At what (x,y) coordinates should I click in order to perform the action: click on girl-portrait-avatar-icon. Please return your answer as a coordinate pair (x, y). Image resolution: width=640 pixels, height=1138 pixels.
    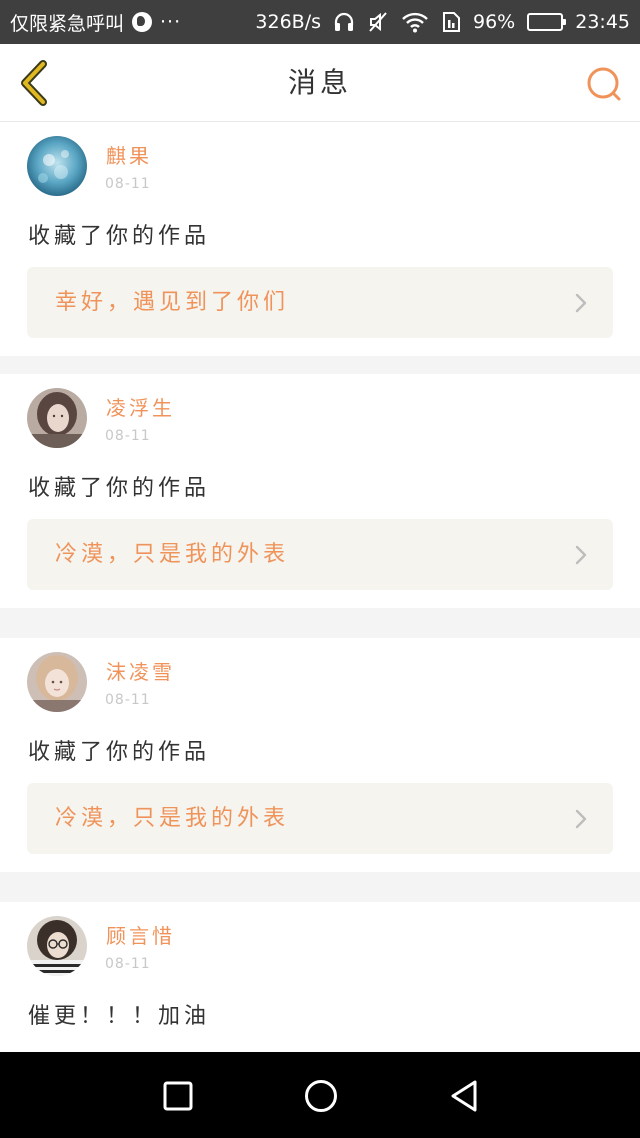
    Looking at the image, I should click on (57, 418).